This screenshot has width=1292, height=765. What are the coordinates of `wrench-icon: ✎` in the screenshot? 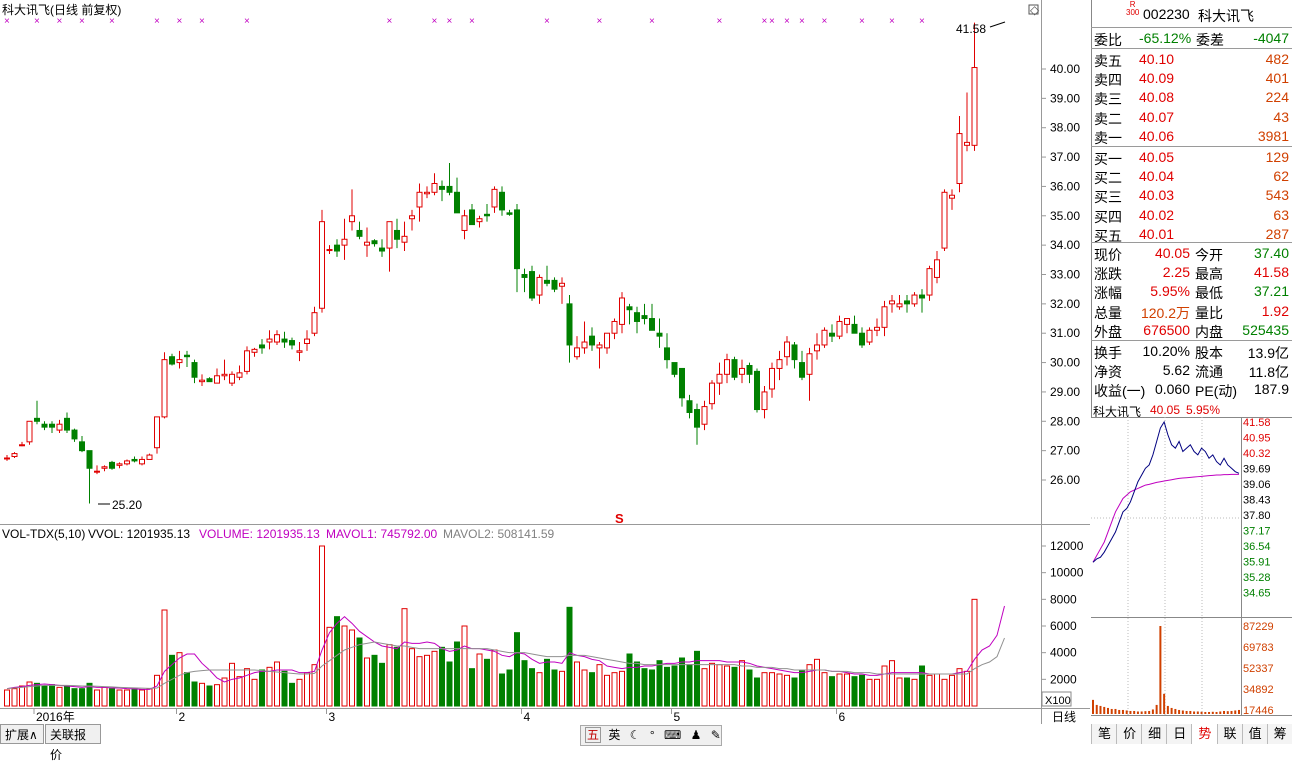 It's located at (716, 735).